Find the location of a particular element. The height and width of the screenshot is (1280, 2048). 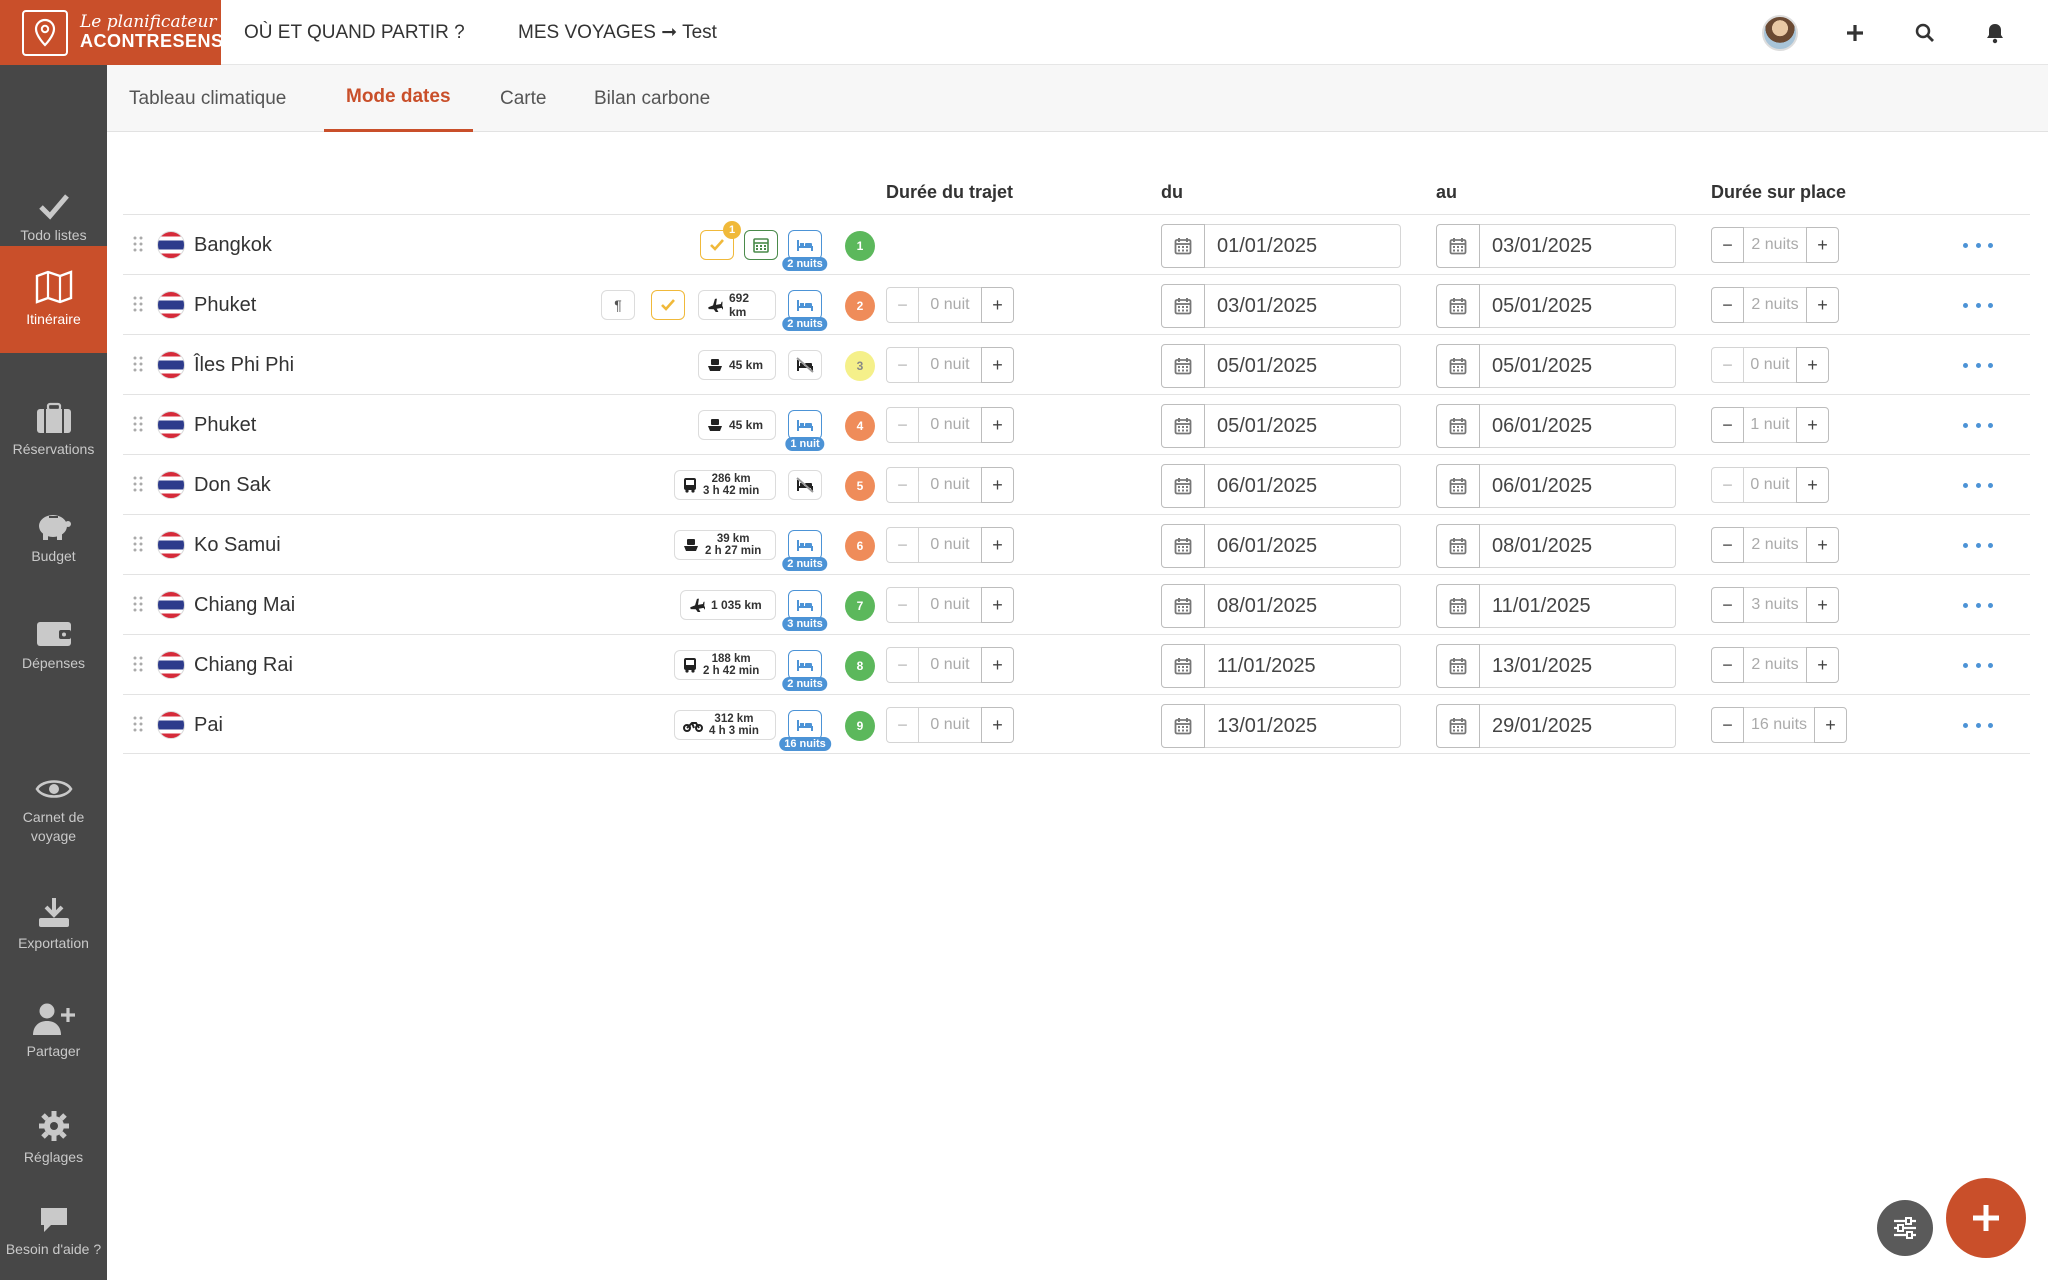

transport-plane-chip: 692 km is located at coordinates (737, 305).